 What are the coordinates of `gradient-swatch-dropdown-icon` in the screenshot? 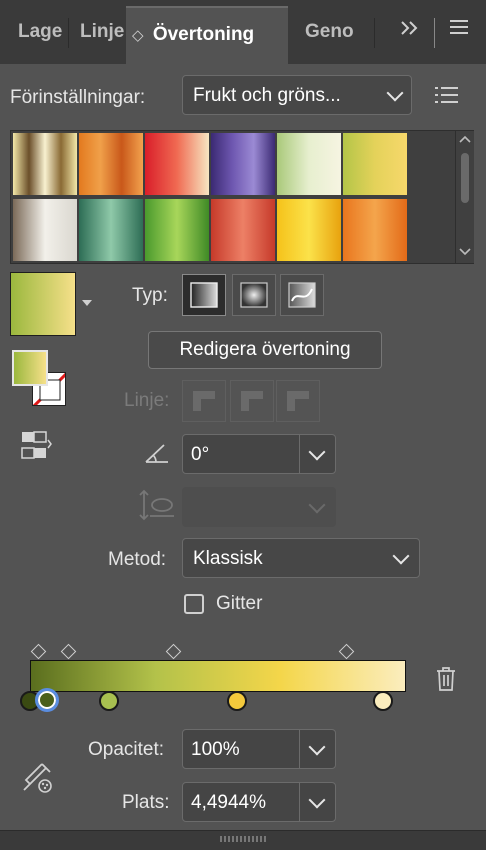 It's located at (87, 303).